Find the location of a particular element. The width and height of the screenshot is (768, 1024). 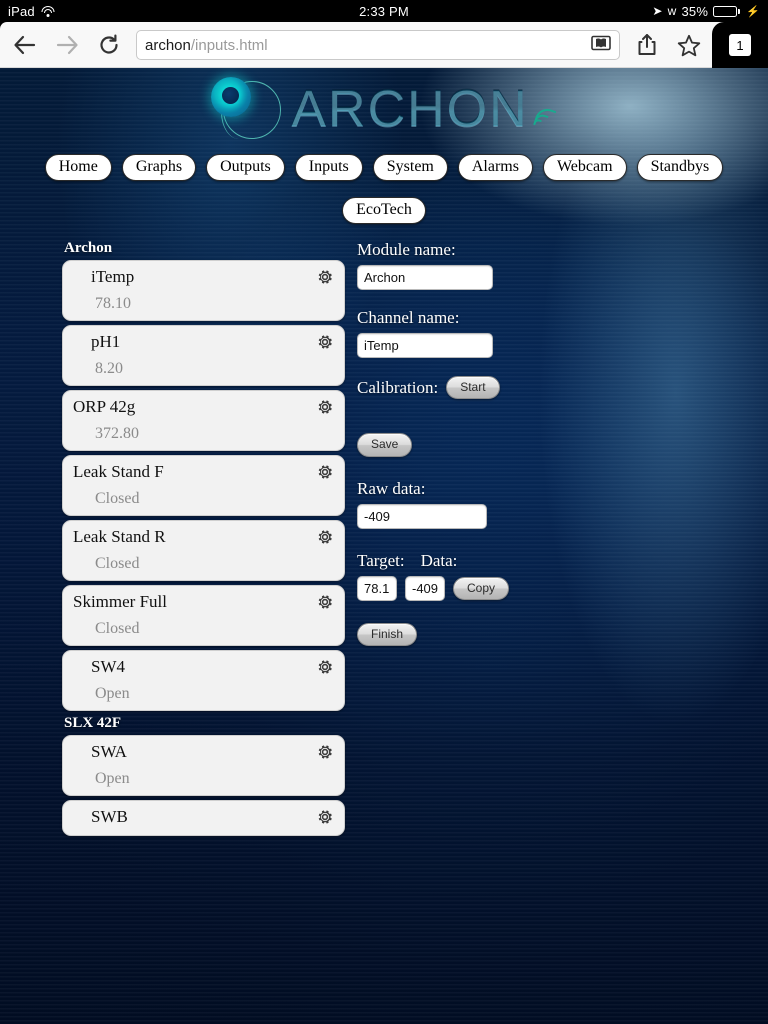

channel-value: 78.10 is located at coordinates (113, 304).